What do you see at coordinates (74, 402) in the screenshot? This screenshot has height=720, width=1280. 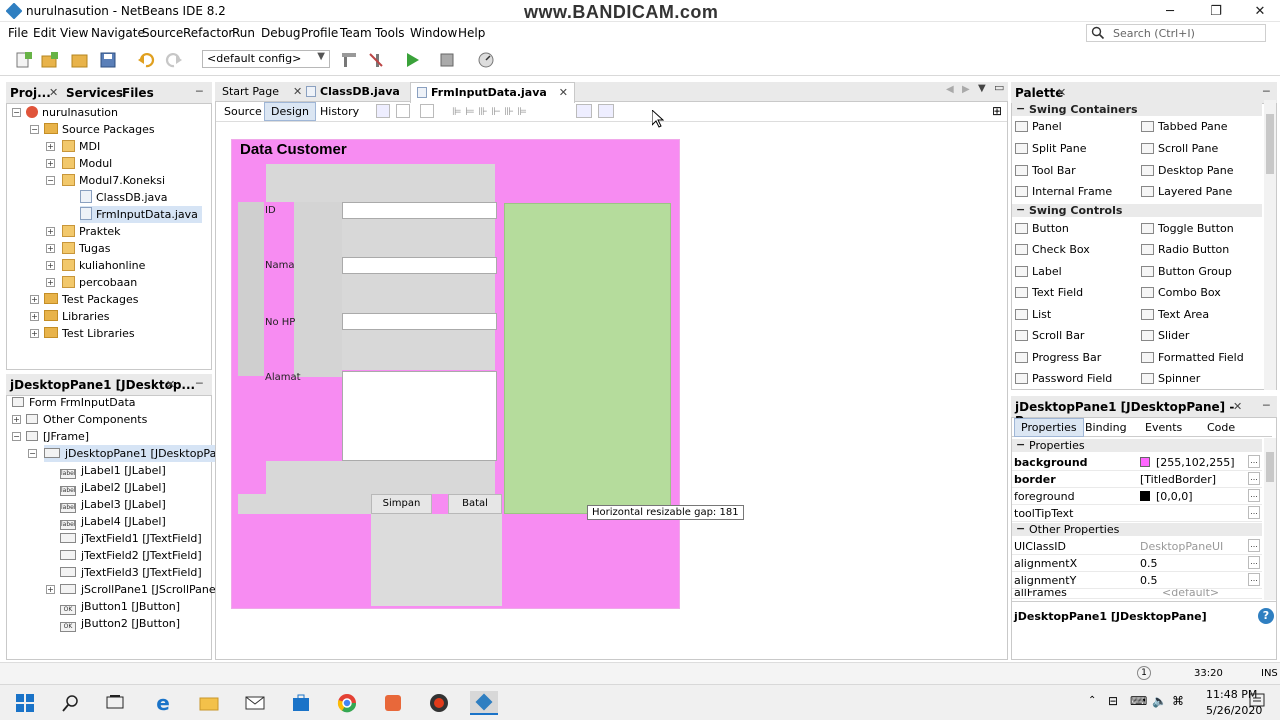 I see `tree-item-form: Form FrmInputData` at bounding box center [74, 402].